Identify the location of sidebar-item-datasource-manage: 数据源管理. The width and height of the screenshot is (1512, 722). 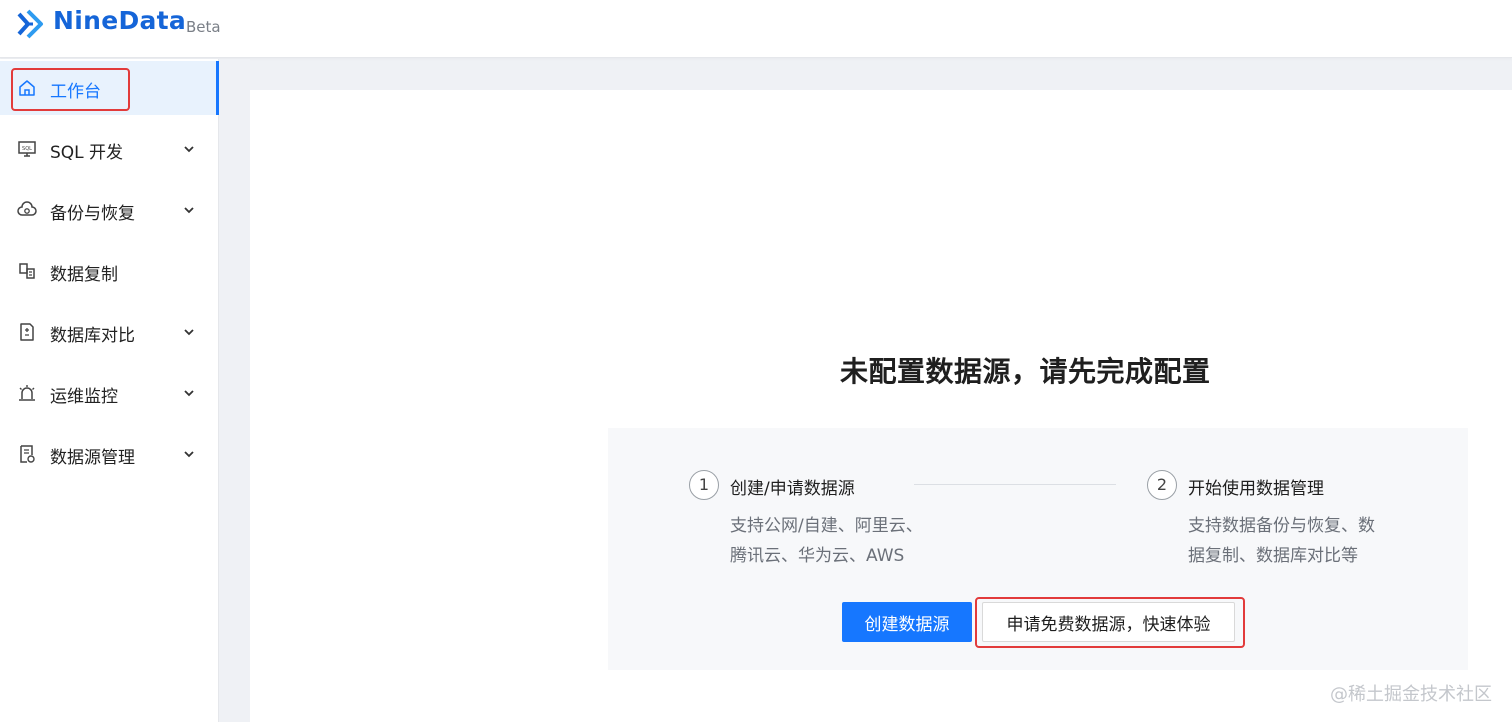
(109, 454).